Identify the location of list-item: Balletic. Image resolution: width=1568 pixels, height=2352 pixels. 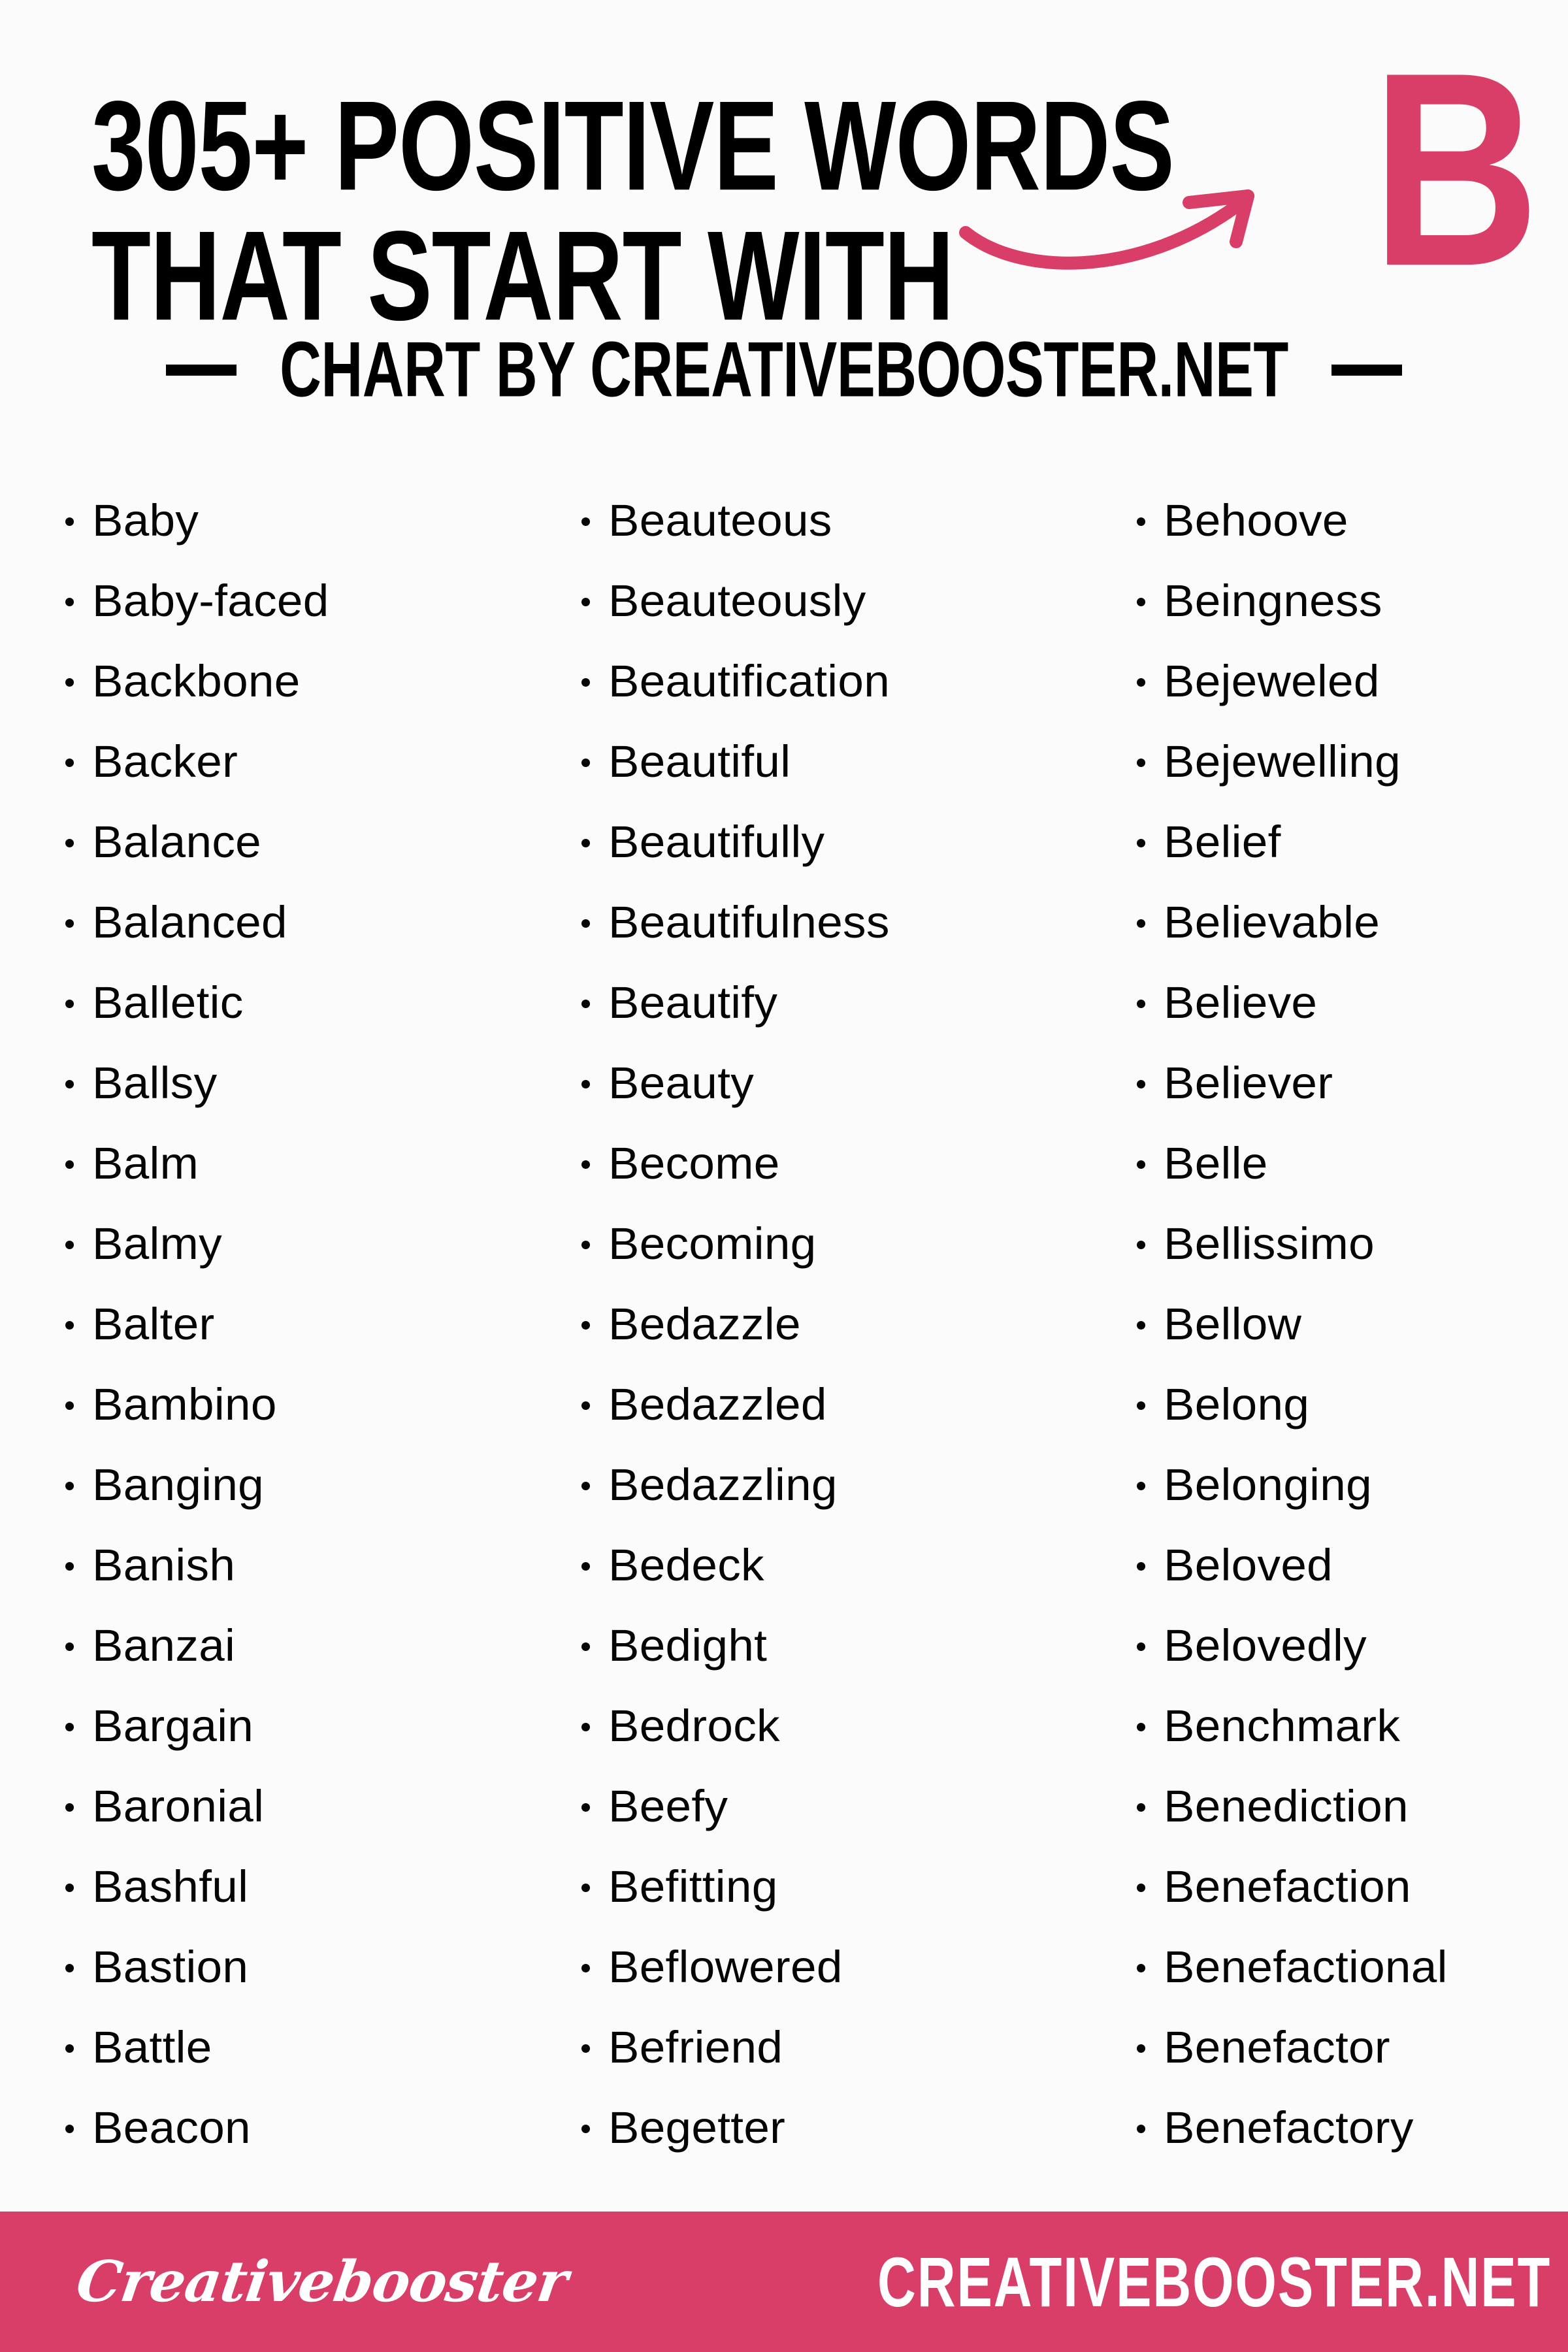
(303, 1002).